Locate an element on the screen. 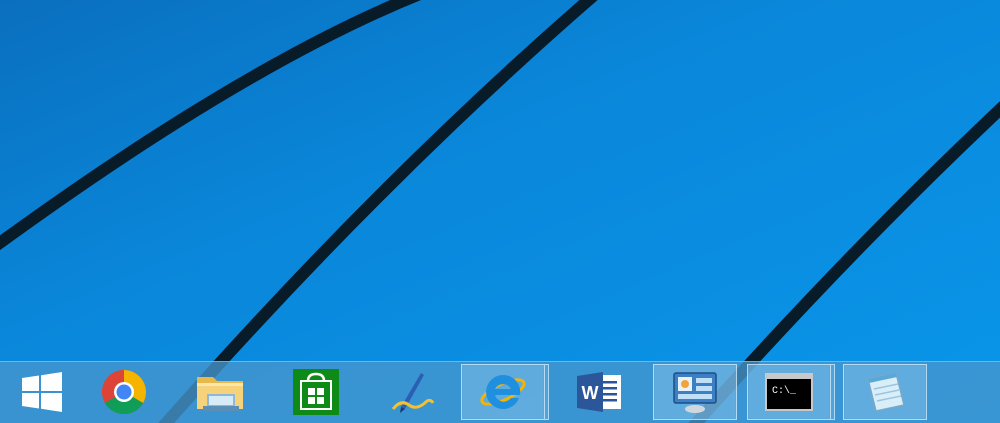 This screenshot has width=1000, height=423. command-prompt-button: C:\_ is located at coordinates (789, 392).